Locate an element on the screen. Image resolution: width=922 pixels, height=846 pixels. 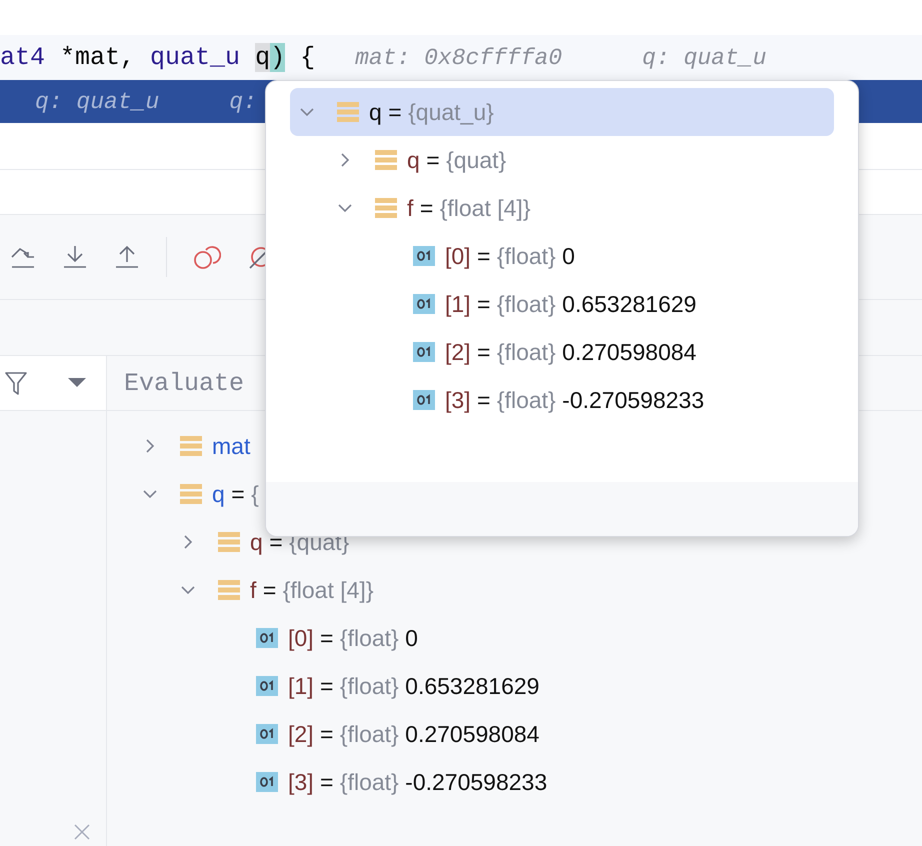
variable-entry: q = {quat_u} is located at coordinates (431, 112).